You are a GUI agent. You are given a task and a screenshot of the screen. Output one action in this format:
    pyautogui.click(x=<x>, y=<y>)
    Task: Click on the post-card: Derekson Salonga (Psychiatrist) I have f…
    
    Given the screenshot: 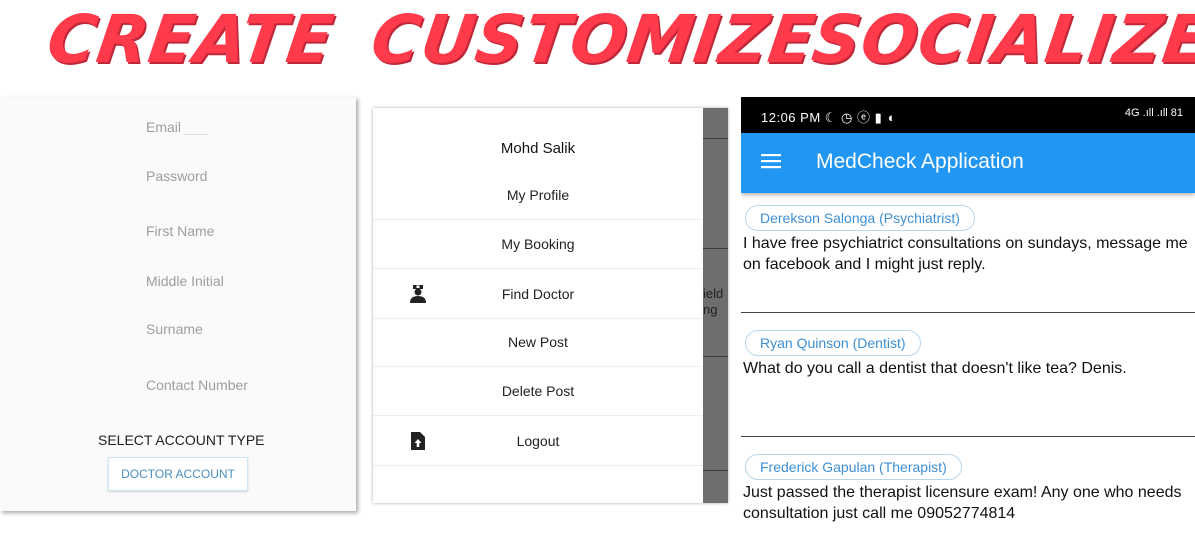 What is the action you would take?
    pyautogui.click(x=968, y=240)
    